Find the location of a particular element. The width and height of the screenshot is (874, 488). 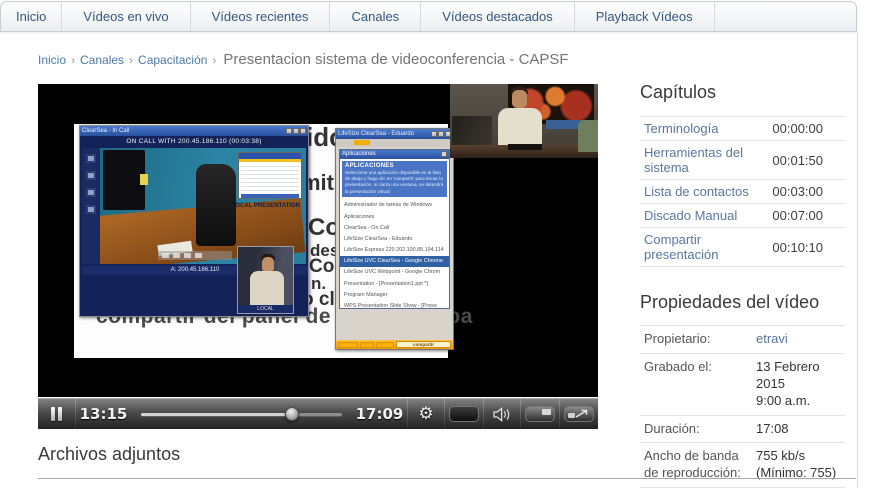

chapter-link: Compartir presentación is located at coordinates (708, 247).